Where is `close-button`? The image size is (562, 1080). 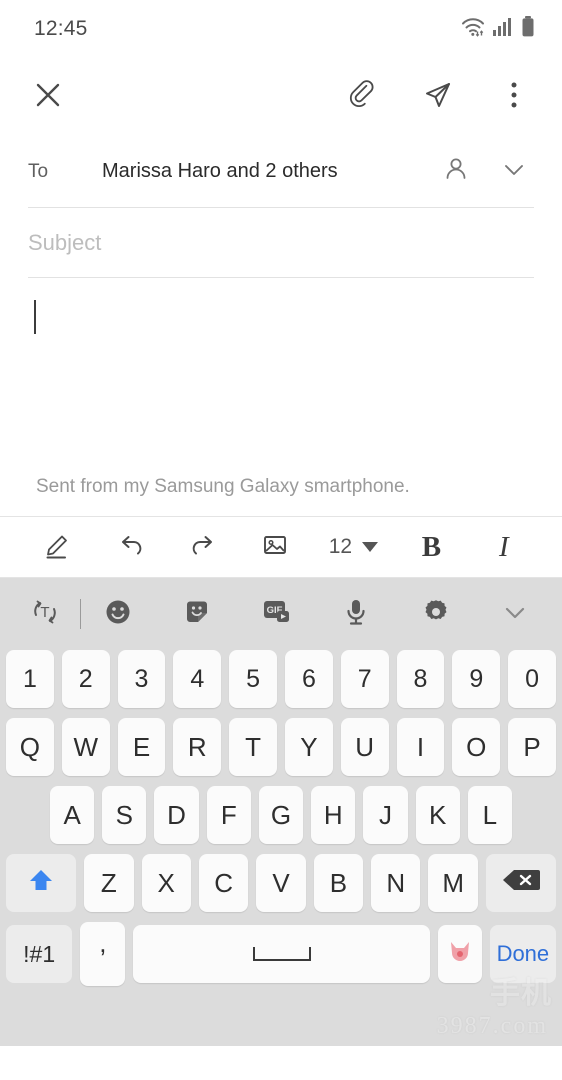 close-button is located at coordinates (48, 97).